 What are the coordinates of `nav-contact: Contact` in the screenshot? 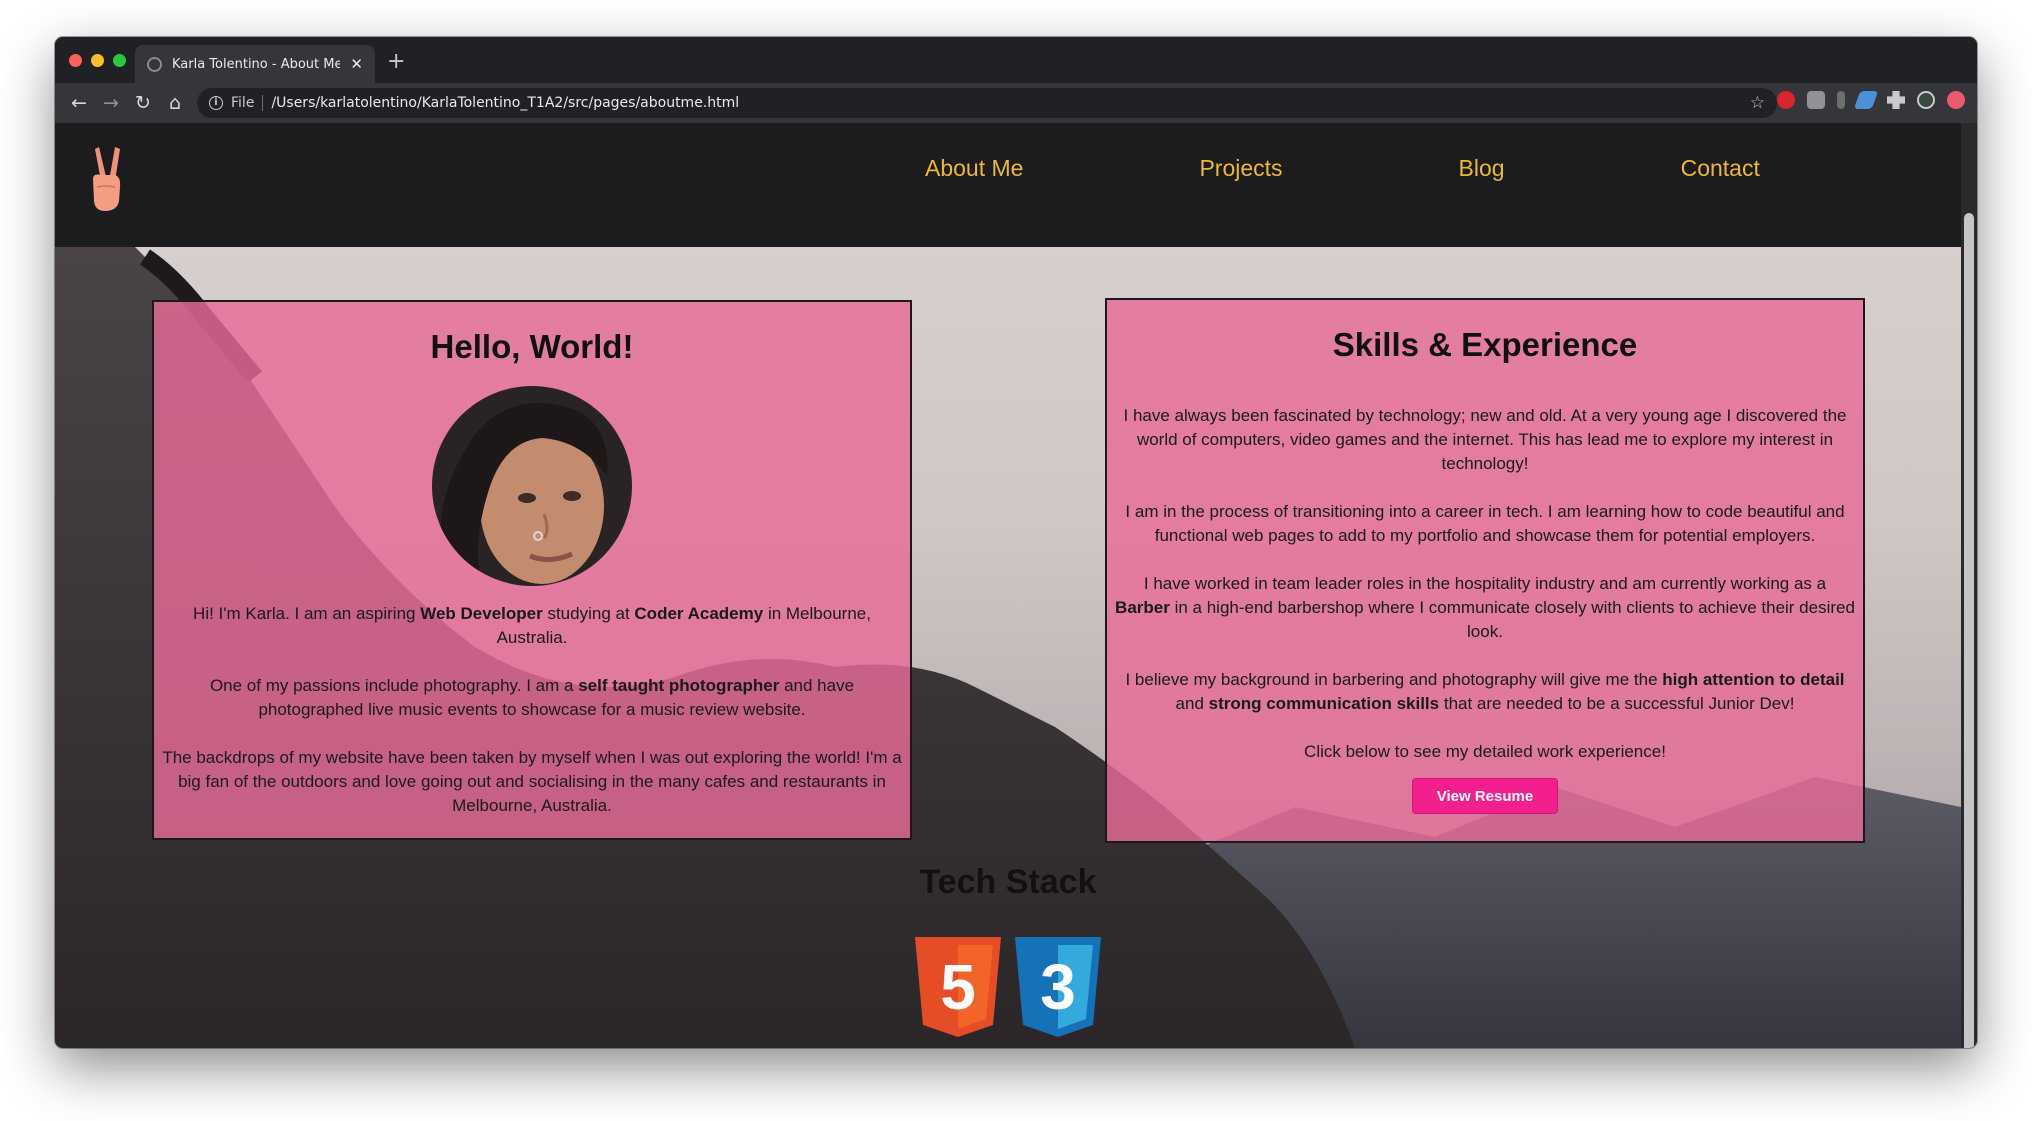 It's located at (1720, 168).